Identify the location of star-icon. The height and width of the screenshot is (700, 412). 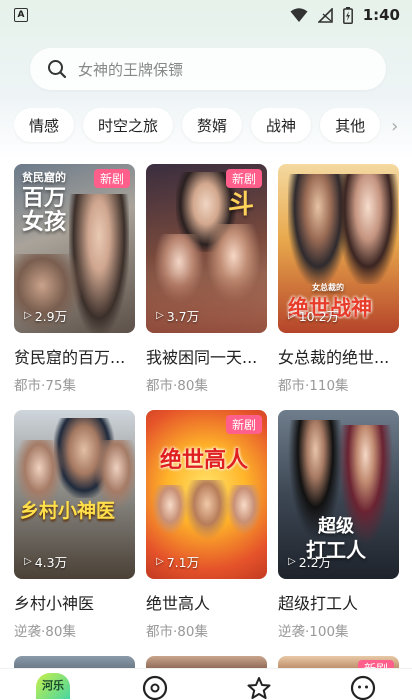
(259, 687).